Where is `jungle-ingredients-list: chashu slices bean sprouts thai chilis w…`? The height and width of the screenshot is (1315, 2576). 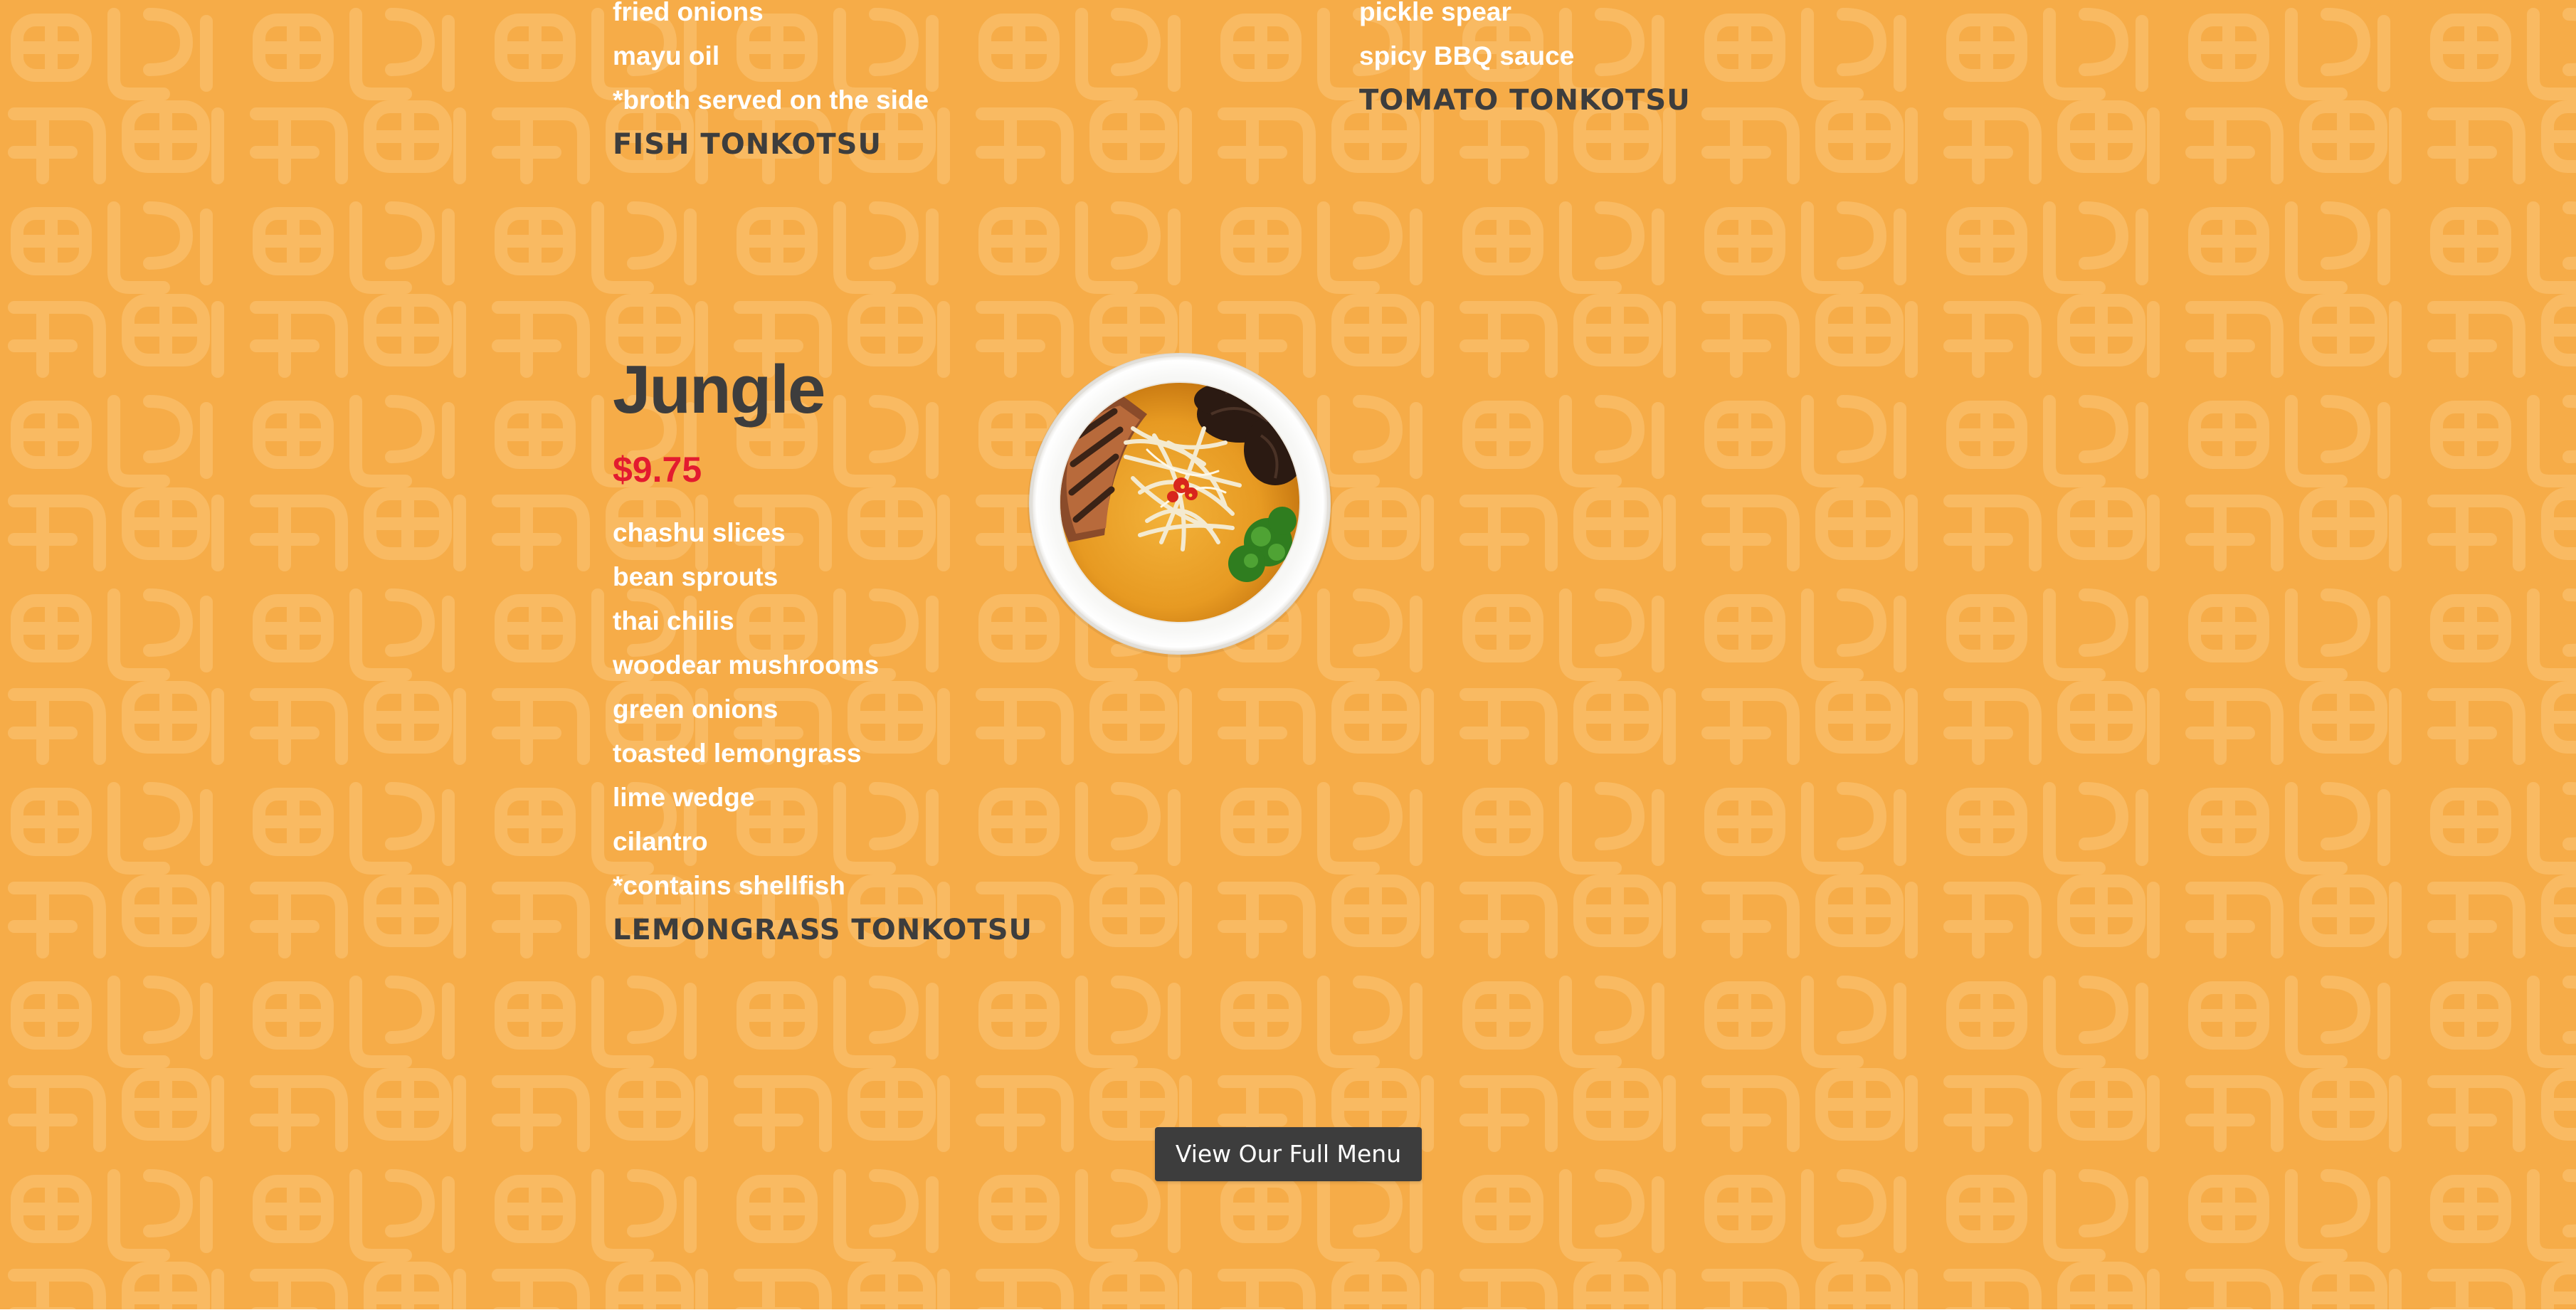 jungle-ingredients-list: chashu slices bean sprouts thai chilis w… is located at coordinates (823, 731).